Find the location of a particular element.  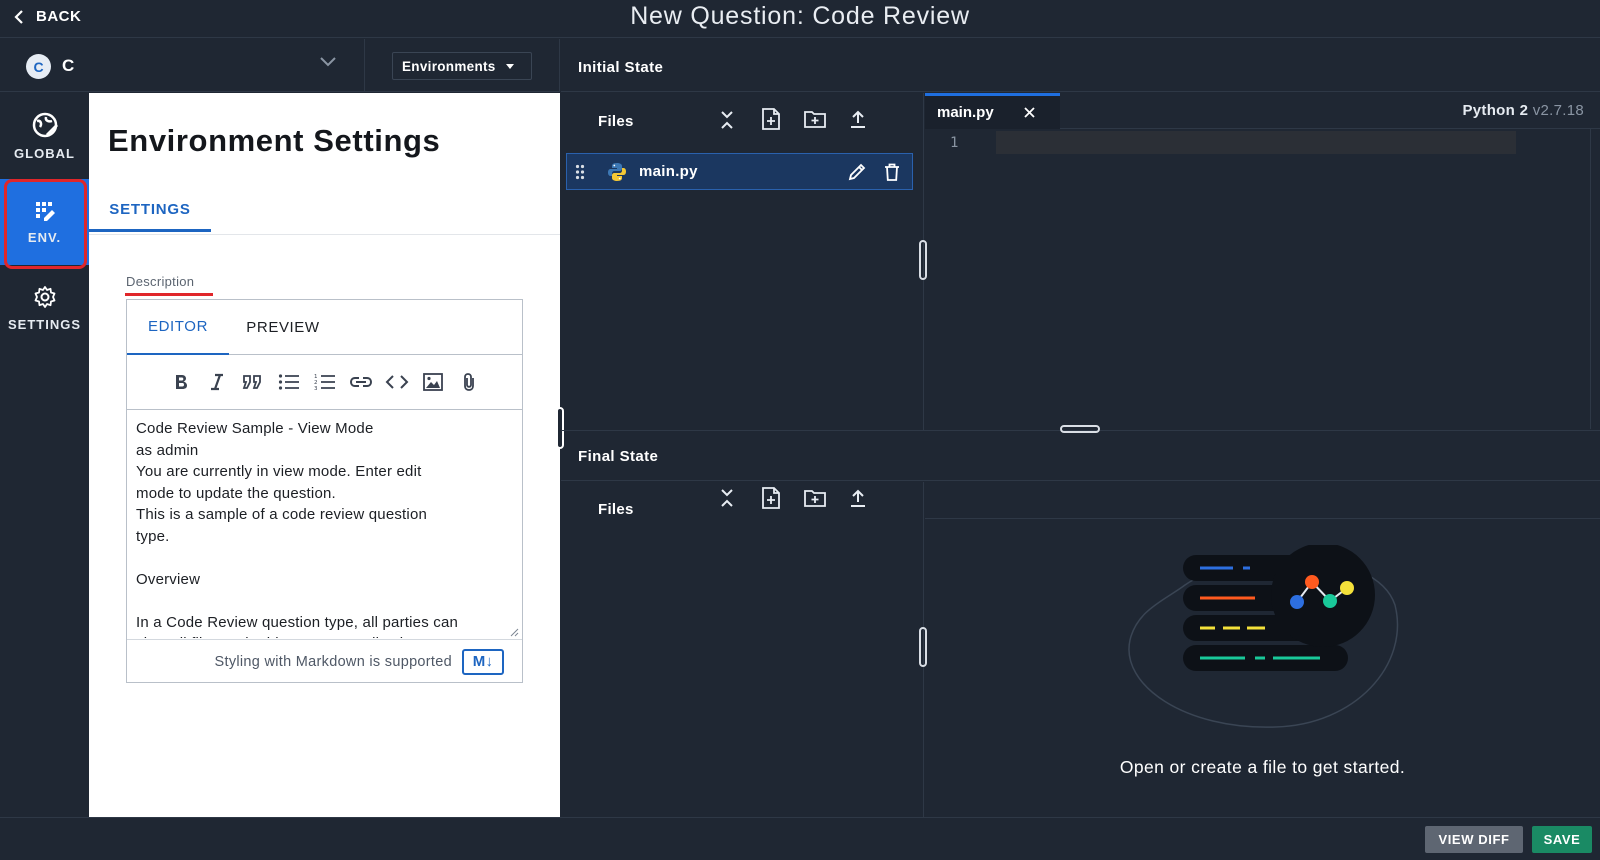

tab-preview: PREVIEW is located at coordinates (283, 327).